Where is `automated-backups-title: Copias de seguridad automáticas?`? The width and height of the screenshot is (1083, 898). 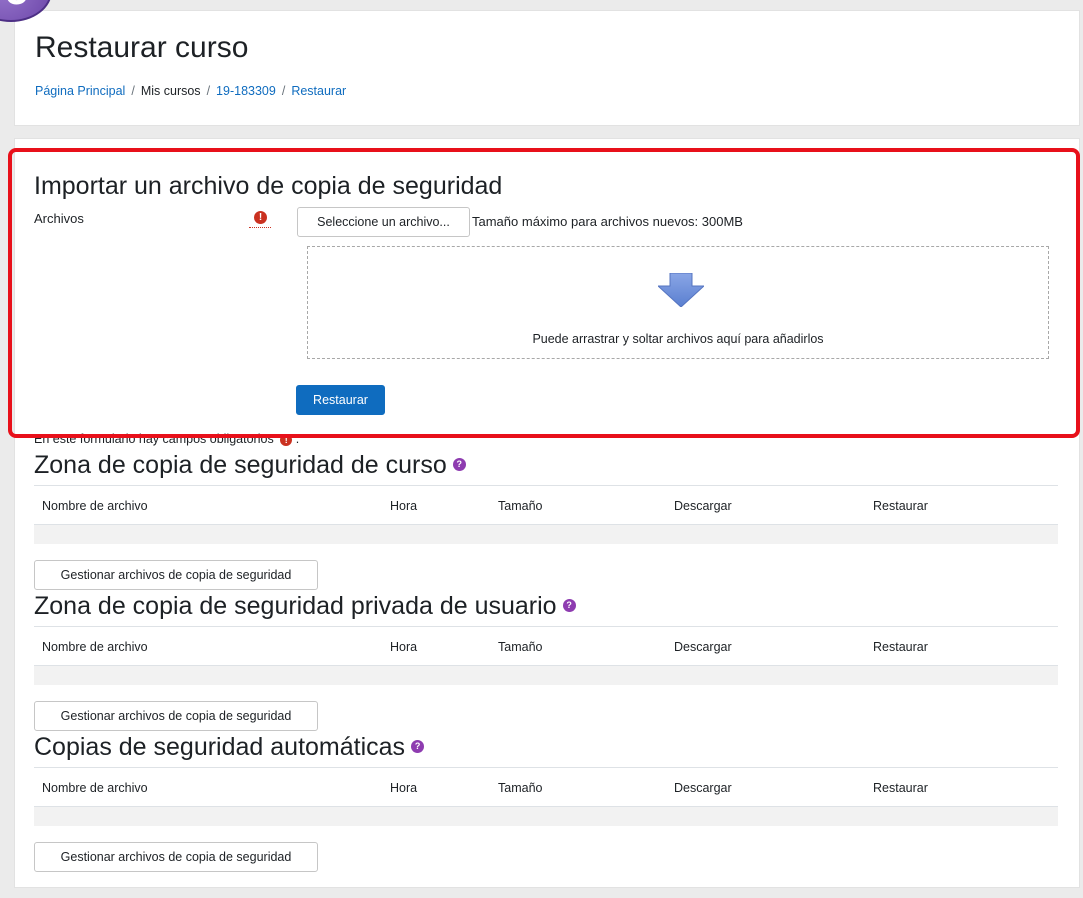 automated-backups-title: Copias de seguridad automáticas? is located at coordinates (229, 747).